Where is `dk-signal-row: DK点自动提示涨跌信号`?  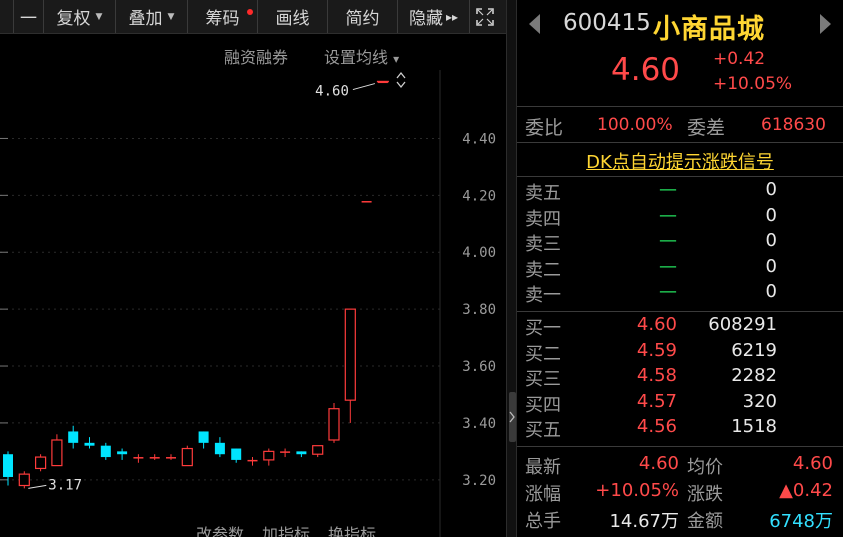
dk-signal-row: DK点自动提示涨跌信号 is located at coordinates (680, 159).